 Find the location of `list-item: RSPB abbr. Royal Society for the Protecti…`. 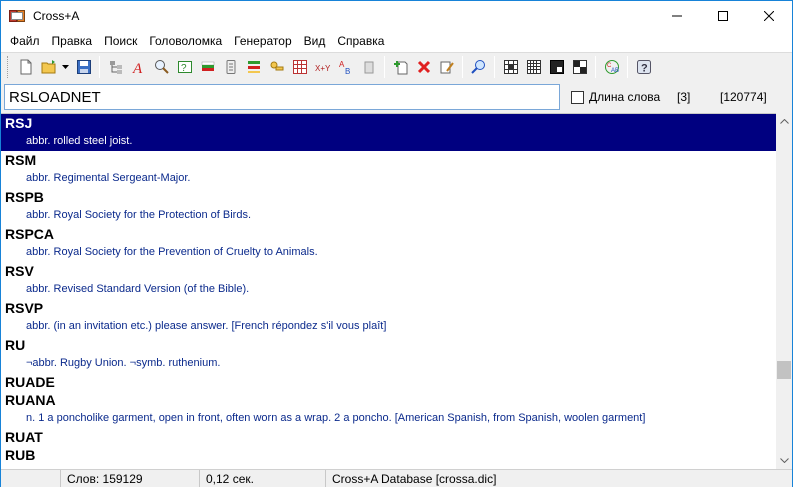

list-item: RSPB abbr. Royal Society for the Protecti… is located at coordinates (388, 206).